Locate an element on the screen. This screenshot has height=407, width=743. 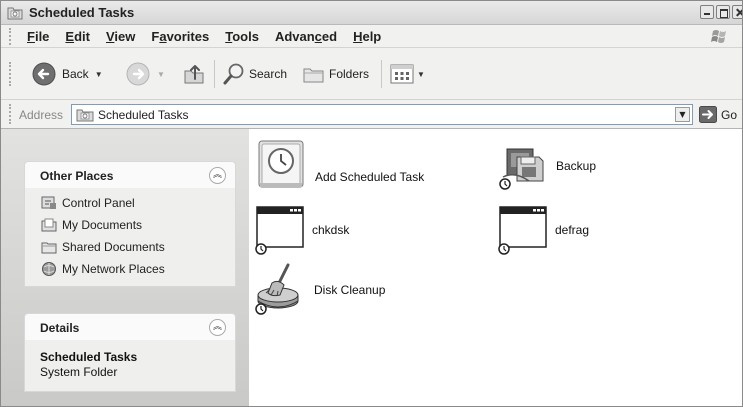
place-my-documents: My Documents is located at coordinates (130, 225).